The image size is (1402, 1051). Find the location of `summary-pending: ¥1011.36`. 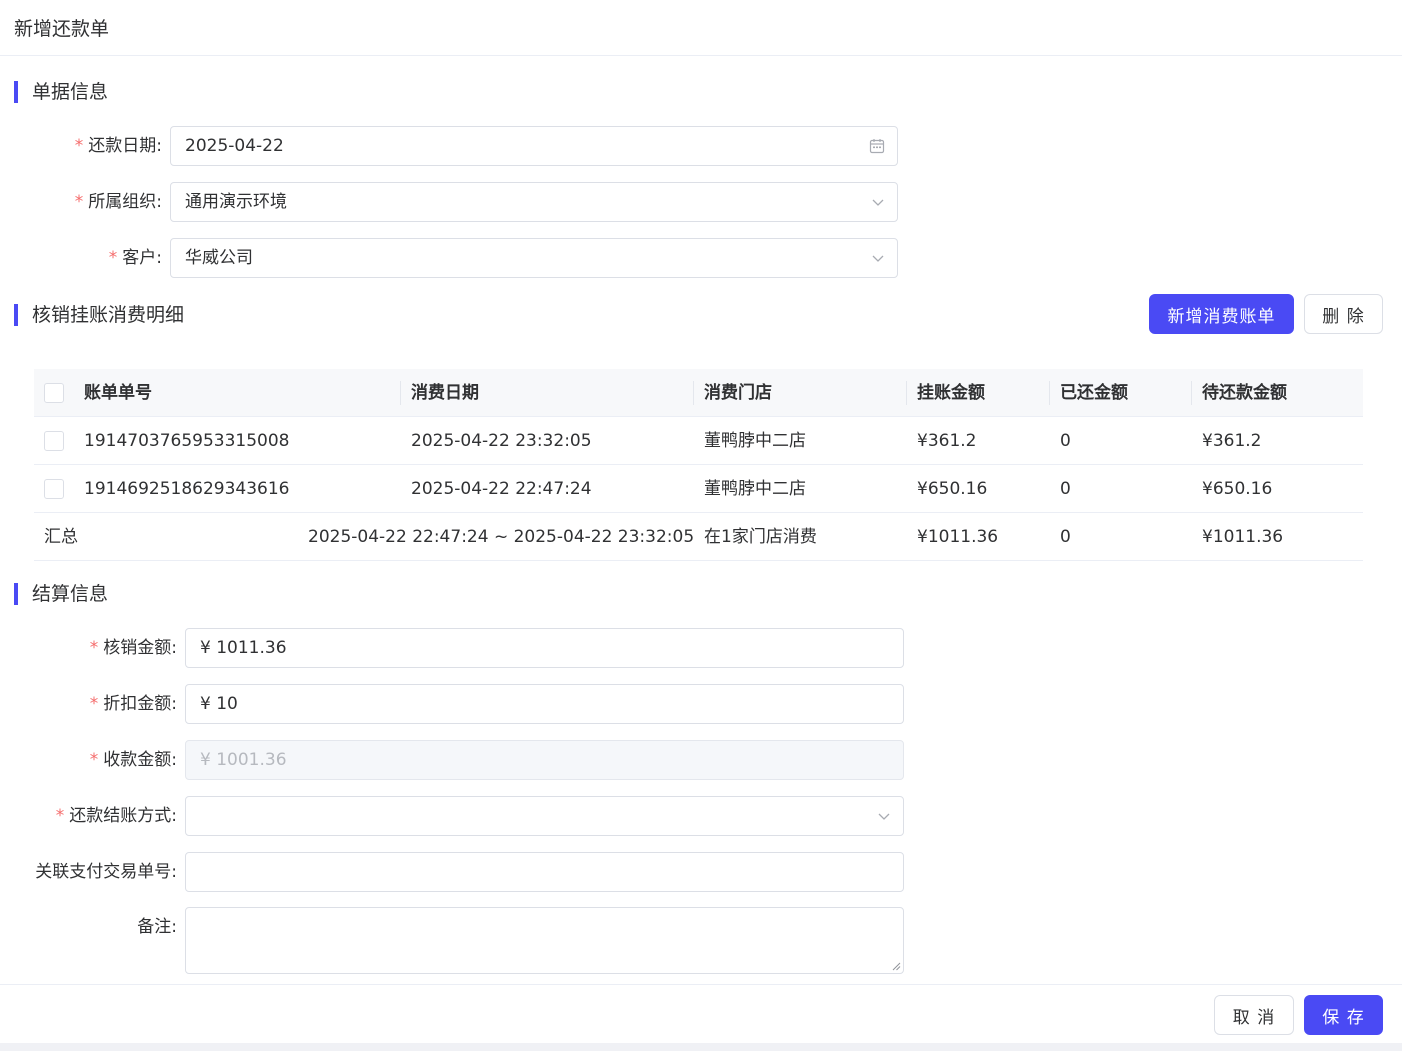

summary-pending: ¥1011.36 is located at coordinates (1243, 537).